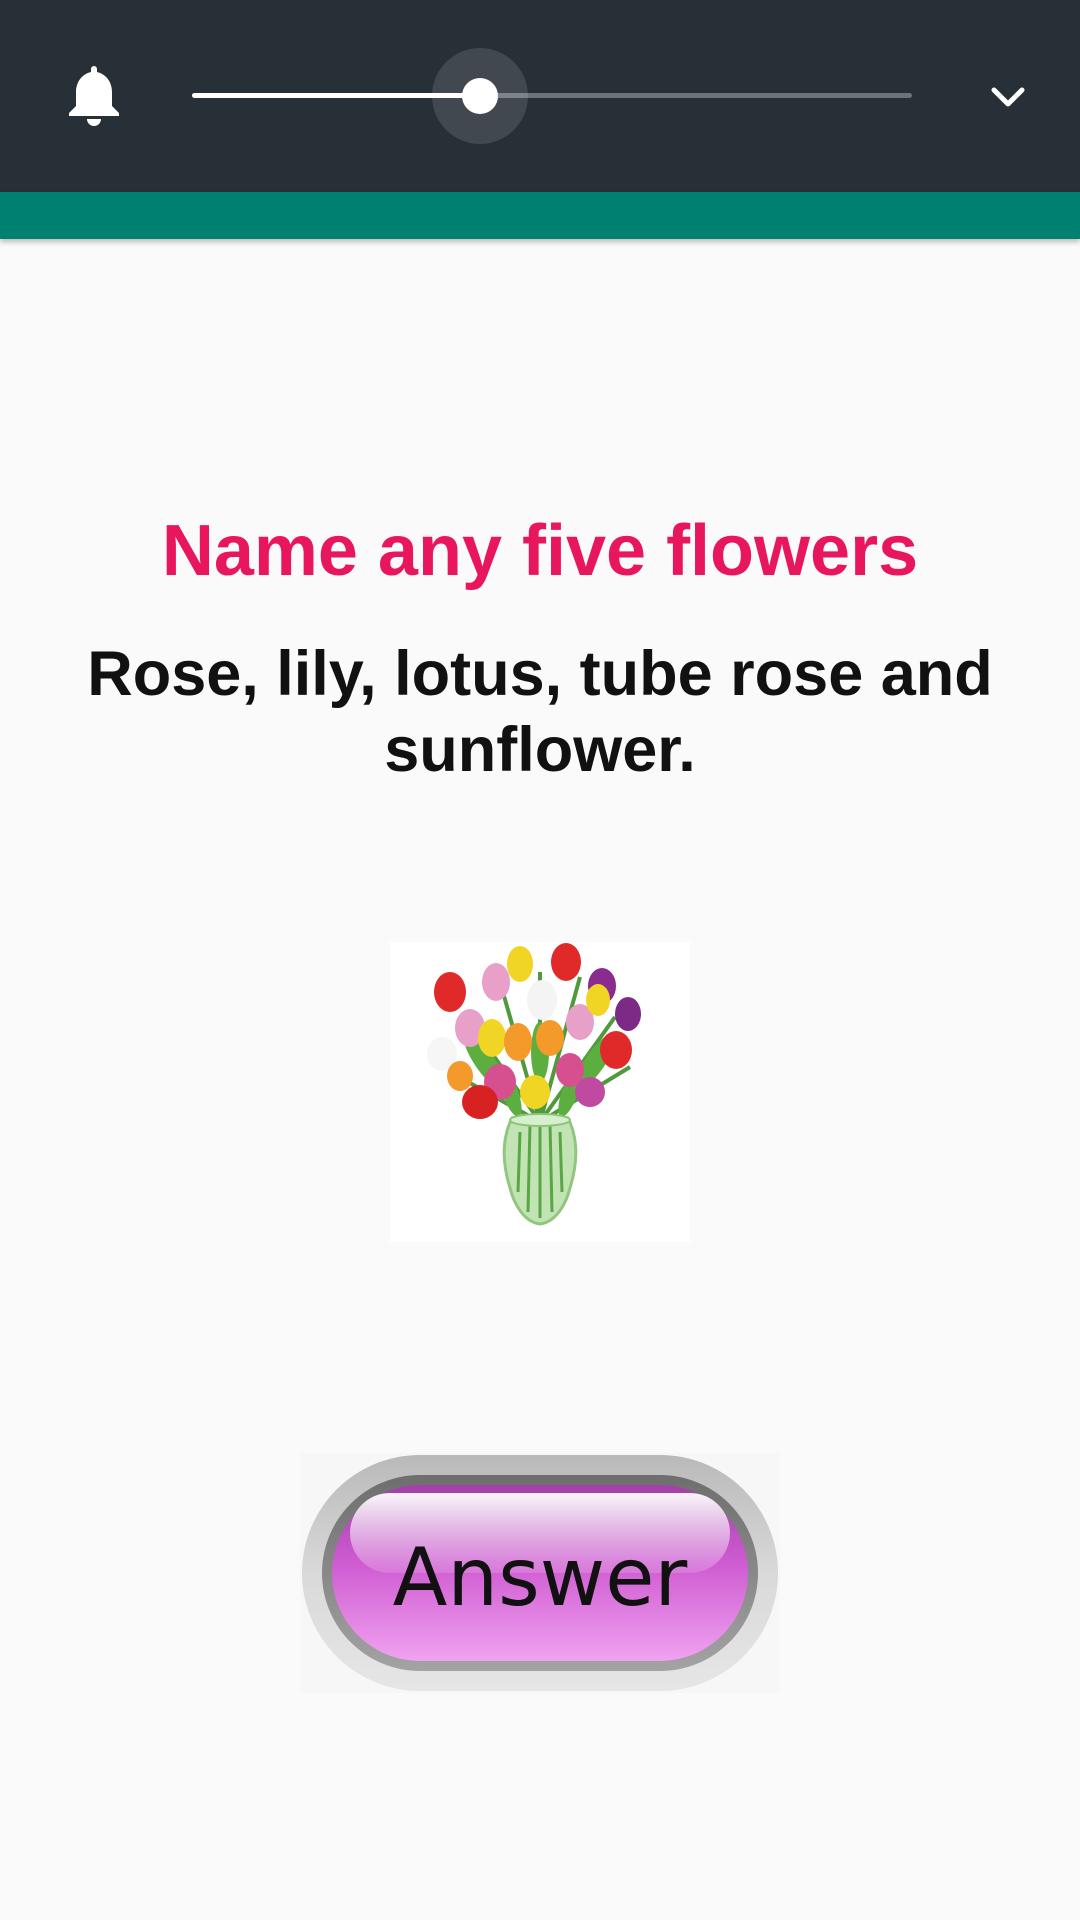  What do you see at coordinates (540, 551) in the screenshot?
I see `question-title: Name any five flowers` at bounding box center [540, 551].